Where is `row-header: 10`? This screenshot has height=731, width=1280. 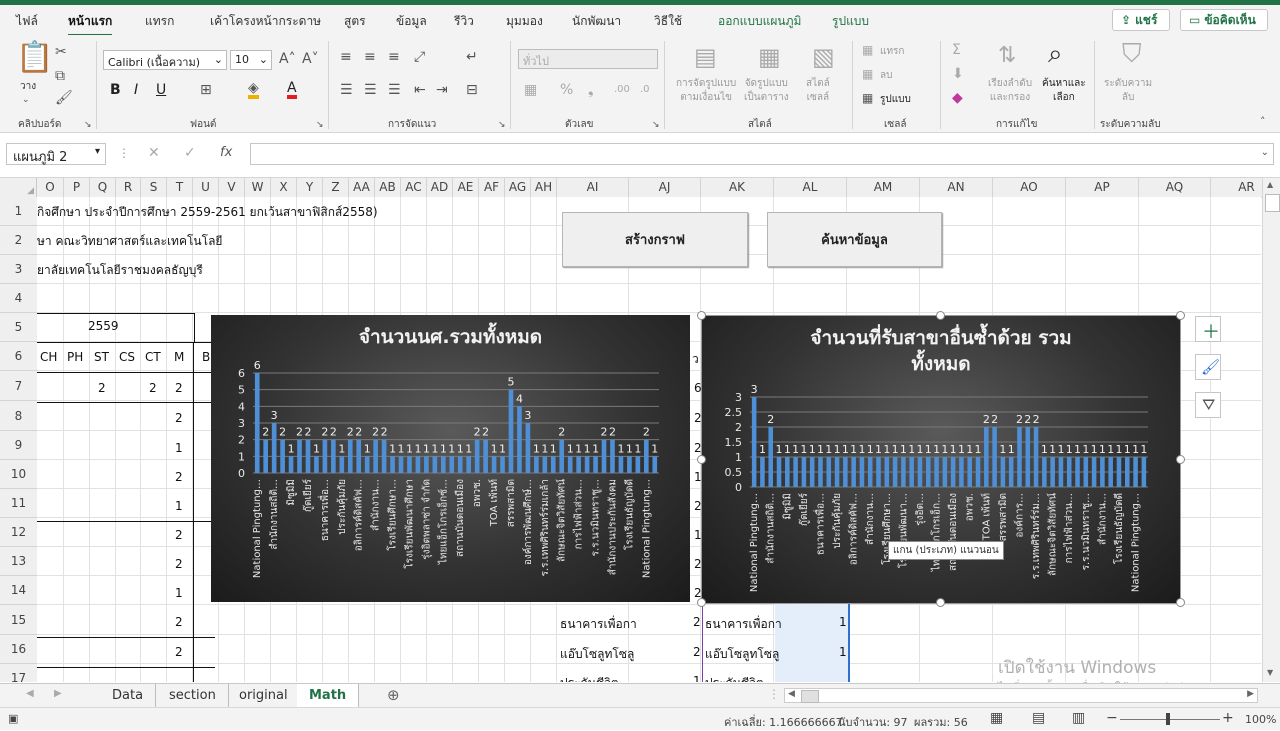
row-header: 10 is located at coordinates (18, 474).